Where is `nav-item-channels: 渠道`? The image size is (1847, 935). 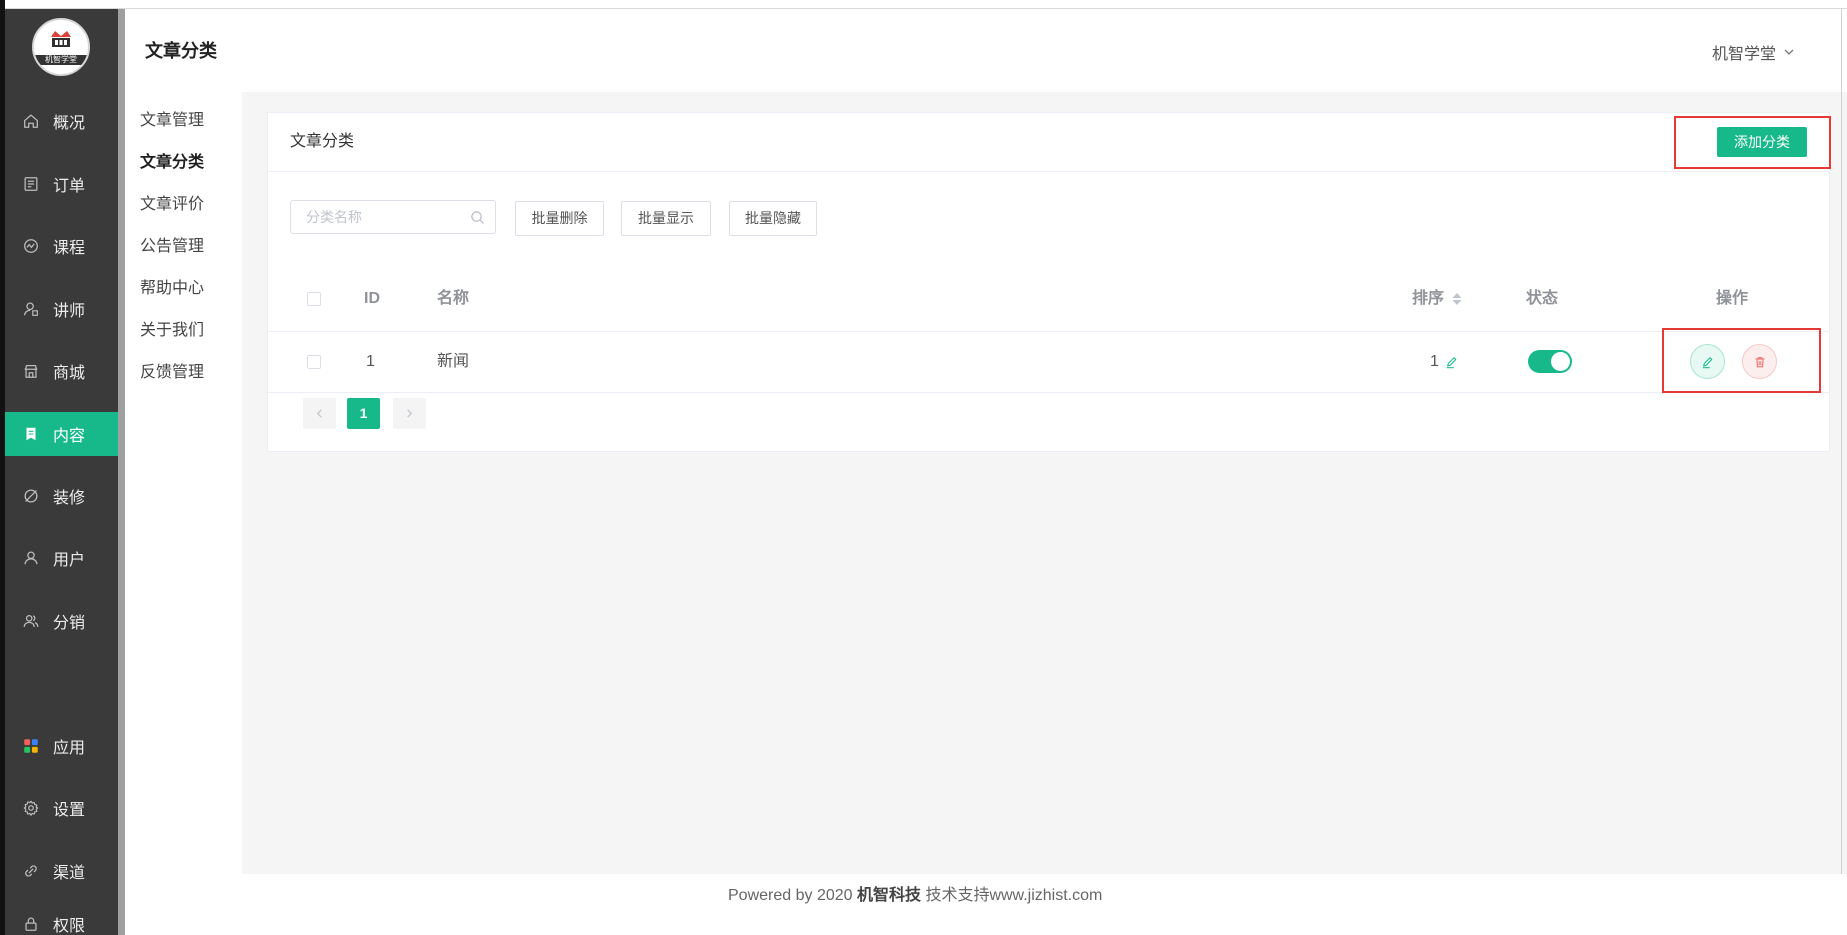
nav-item-channels: 渠道 is located at coordinates (61, 871).